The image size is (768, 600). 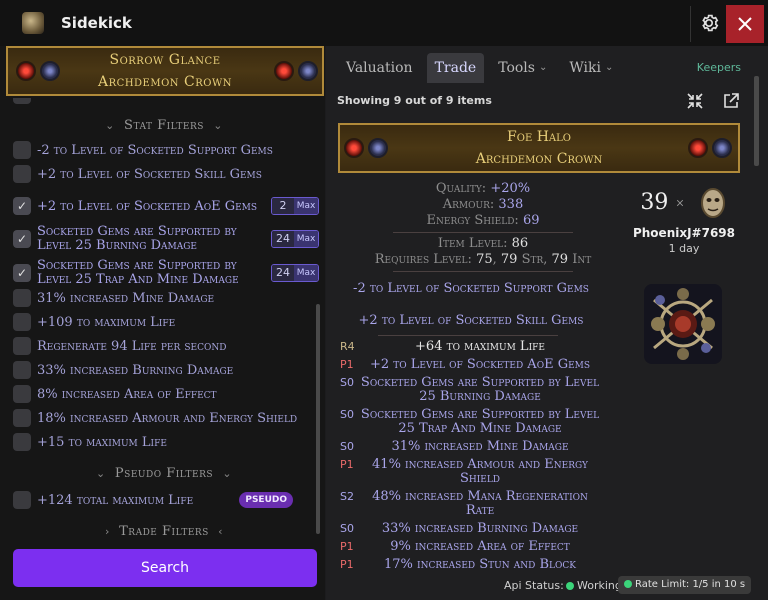 I want to click on filter-label: +109 to maximum Life, so click(x=106, y=322).